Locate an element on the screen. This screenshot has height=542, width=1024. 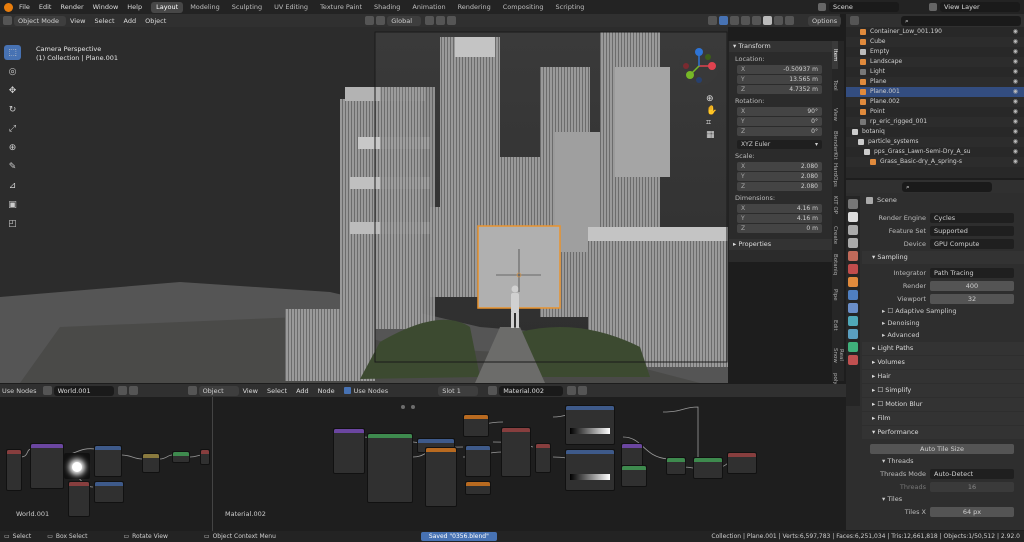
scene-field: Scene is located at coordinates (864, 7).